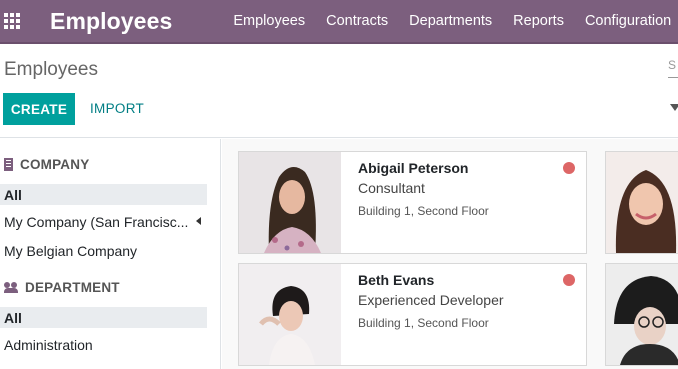  What do you see at coordinates (103, 194) in the screenshot?
I see `company-item-all: All` at bounding box center [103, 194].